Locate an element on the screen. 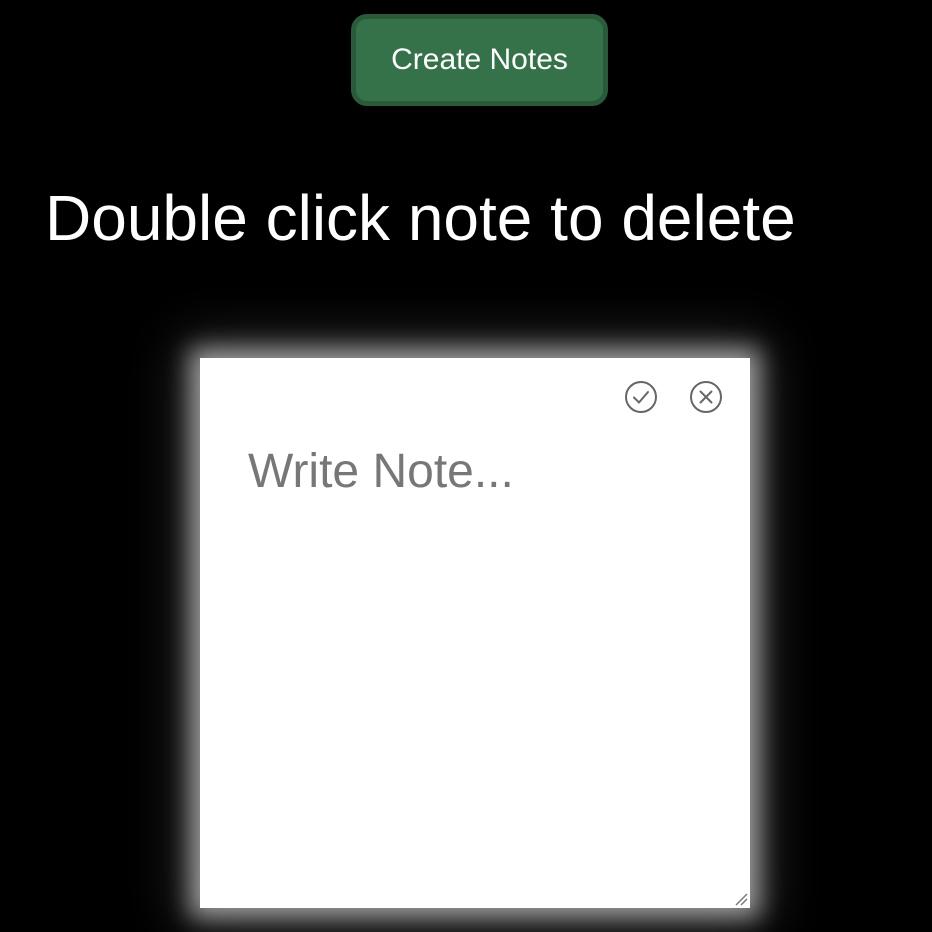 Image resolution: width=932 pixels, height=932 pixels. instructions-heading: Double click note to delete is located at coordinates (420, 218).